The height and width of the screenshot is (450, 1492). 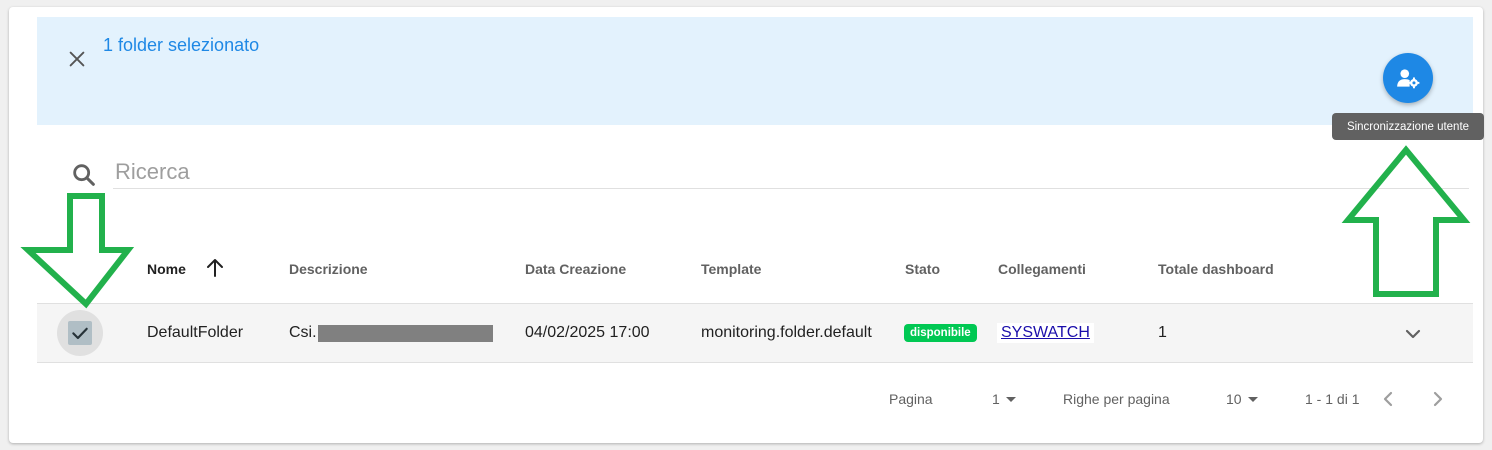 What do you see at coordinates (1388, 399) in the screenshot?
I see `chevron-left-icon` at bounding box center [1388, 399].